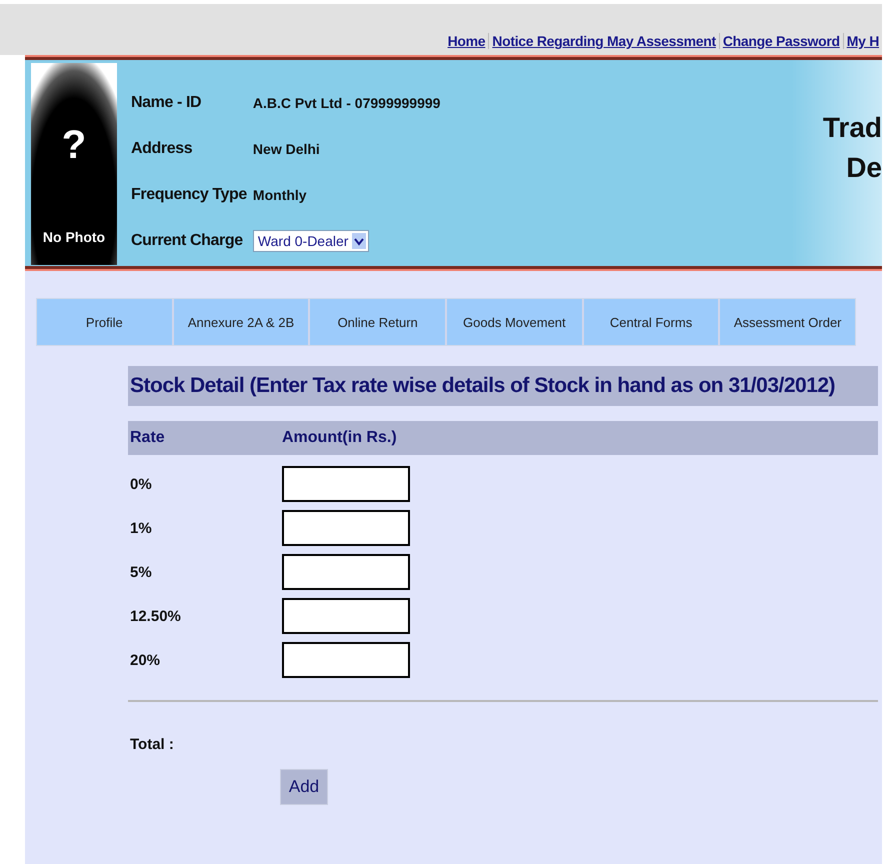 The height and width of the screenshot is (864, 889). Describe the element at coordinates (466, 41) in the screenshot. I see `nav-link: Home` at that location.